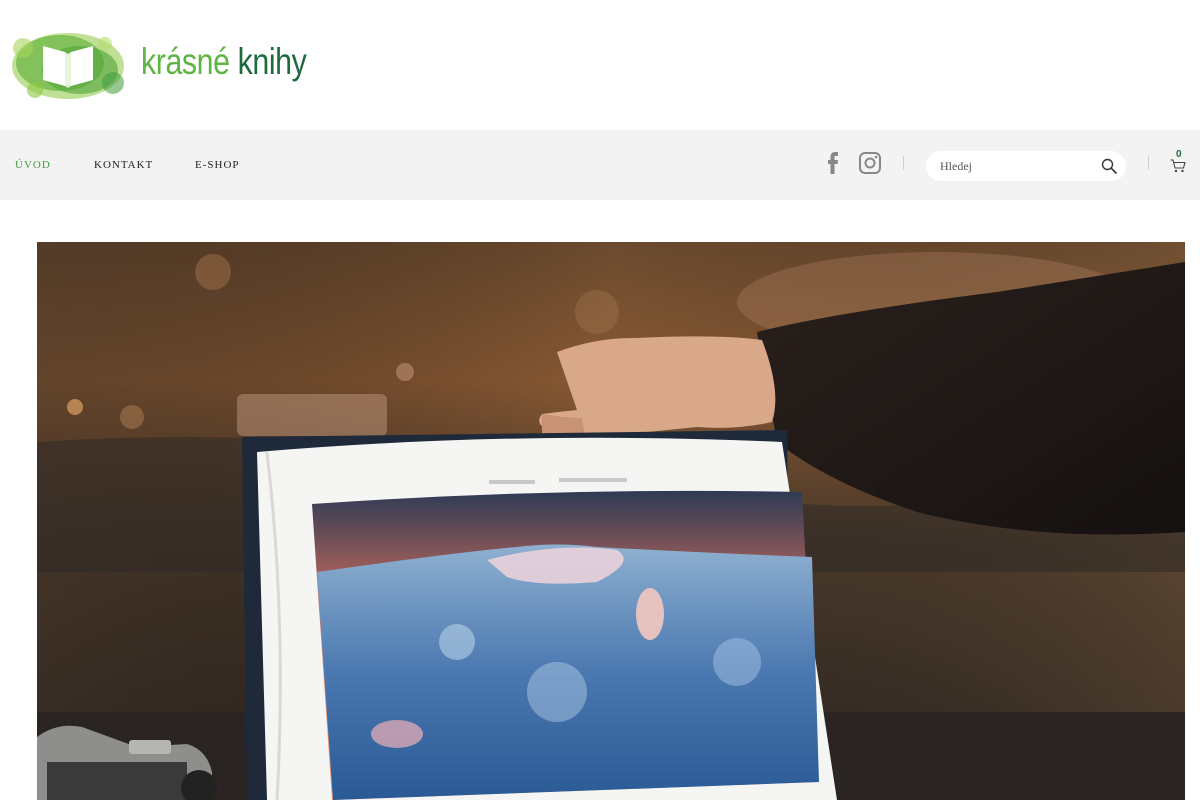  I want to click on facebook-icon, so click(833, 163).